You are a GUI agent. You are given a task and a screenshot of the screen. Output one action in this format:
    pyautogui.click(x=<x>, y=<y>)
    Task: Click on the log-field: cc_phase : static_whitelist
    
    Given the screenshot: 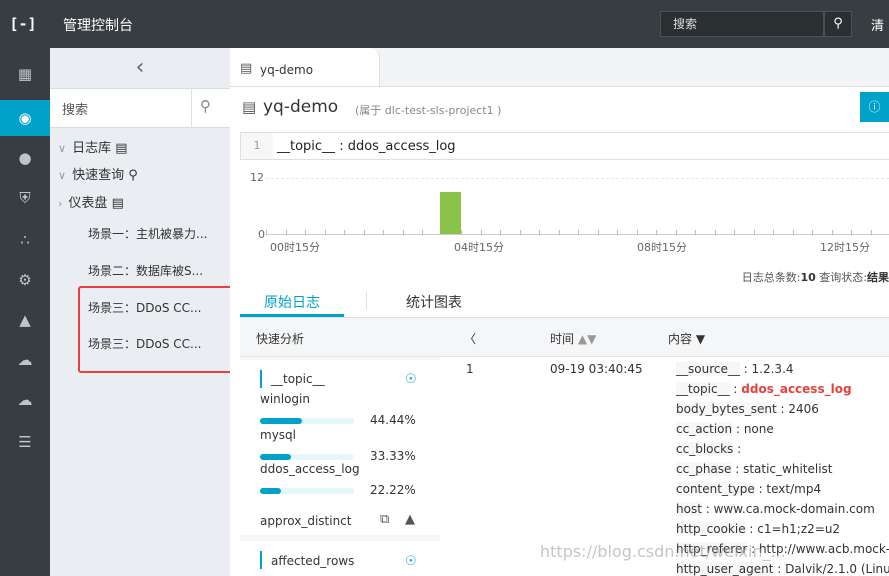 What is the action you would take?
    pyautogui.click(x=754, y=469)
    